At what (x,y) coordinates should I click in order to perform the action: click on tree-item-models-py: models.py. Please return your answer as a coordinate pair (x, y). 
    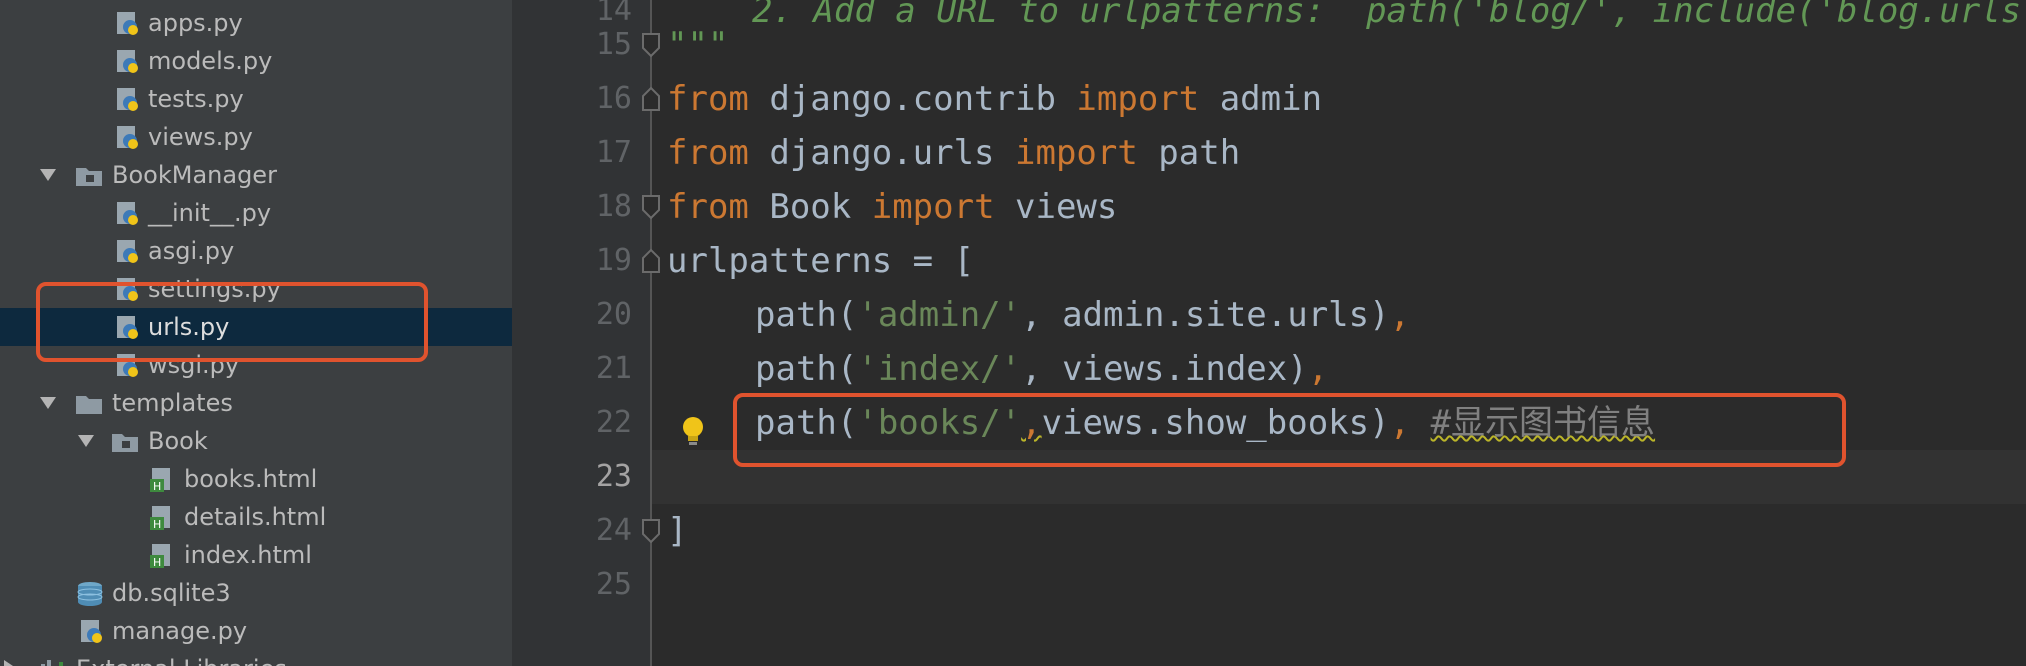
    Looking at the image, I should click on (256, 61).